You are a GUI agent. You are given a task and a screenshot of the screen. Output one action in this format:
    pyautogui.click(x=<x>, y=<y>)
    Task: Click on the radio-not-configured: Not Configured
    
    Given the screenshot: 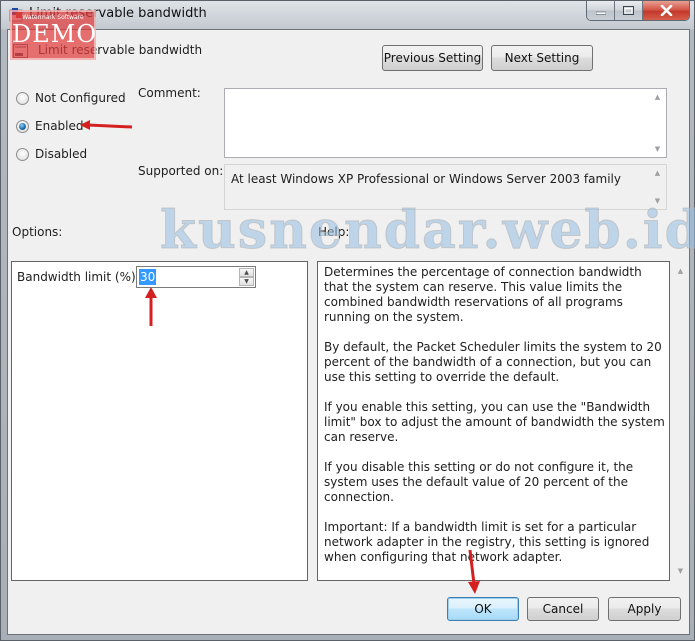 What is the action you would take?
    pyautogui.click(x=71, y=98)
    